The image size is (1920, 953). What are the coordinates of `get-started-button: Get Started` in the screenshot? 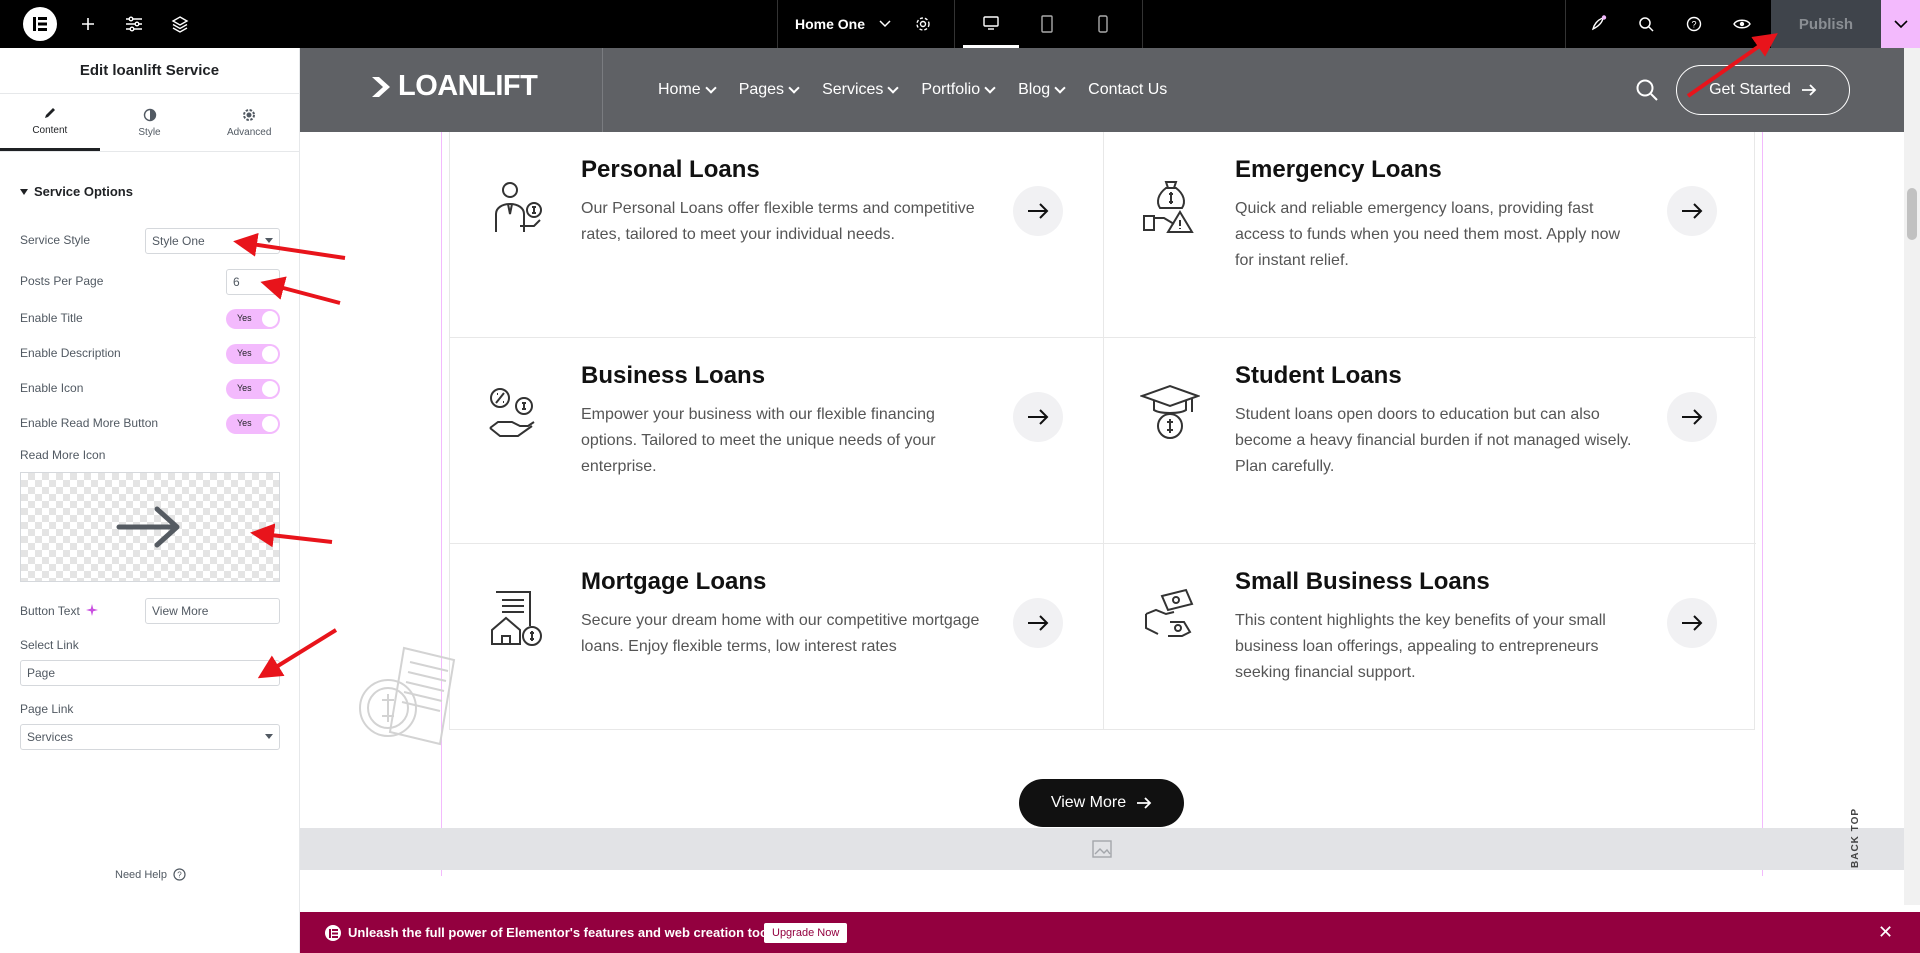 It's located at (1763, 90).